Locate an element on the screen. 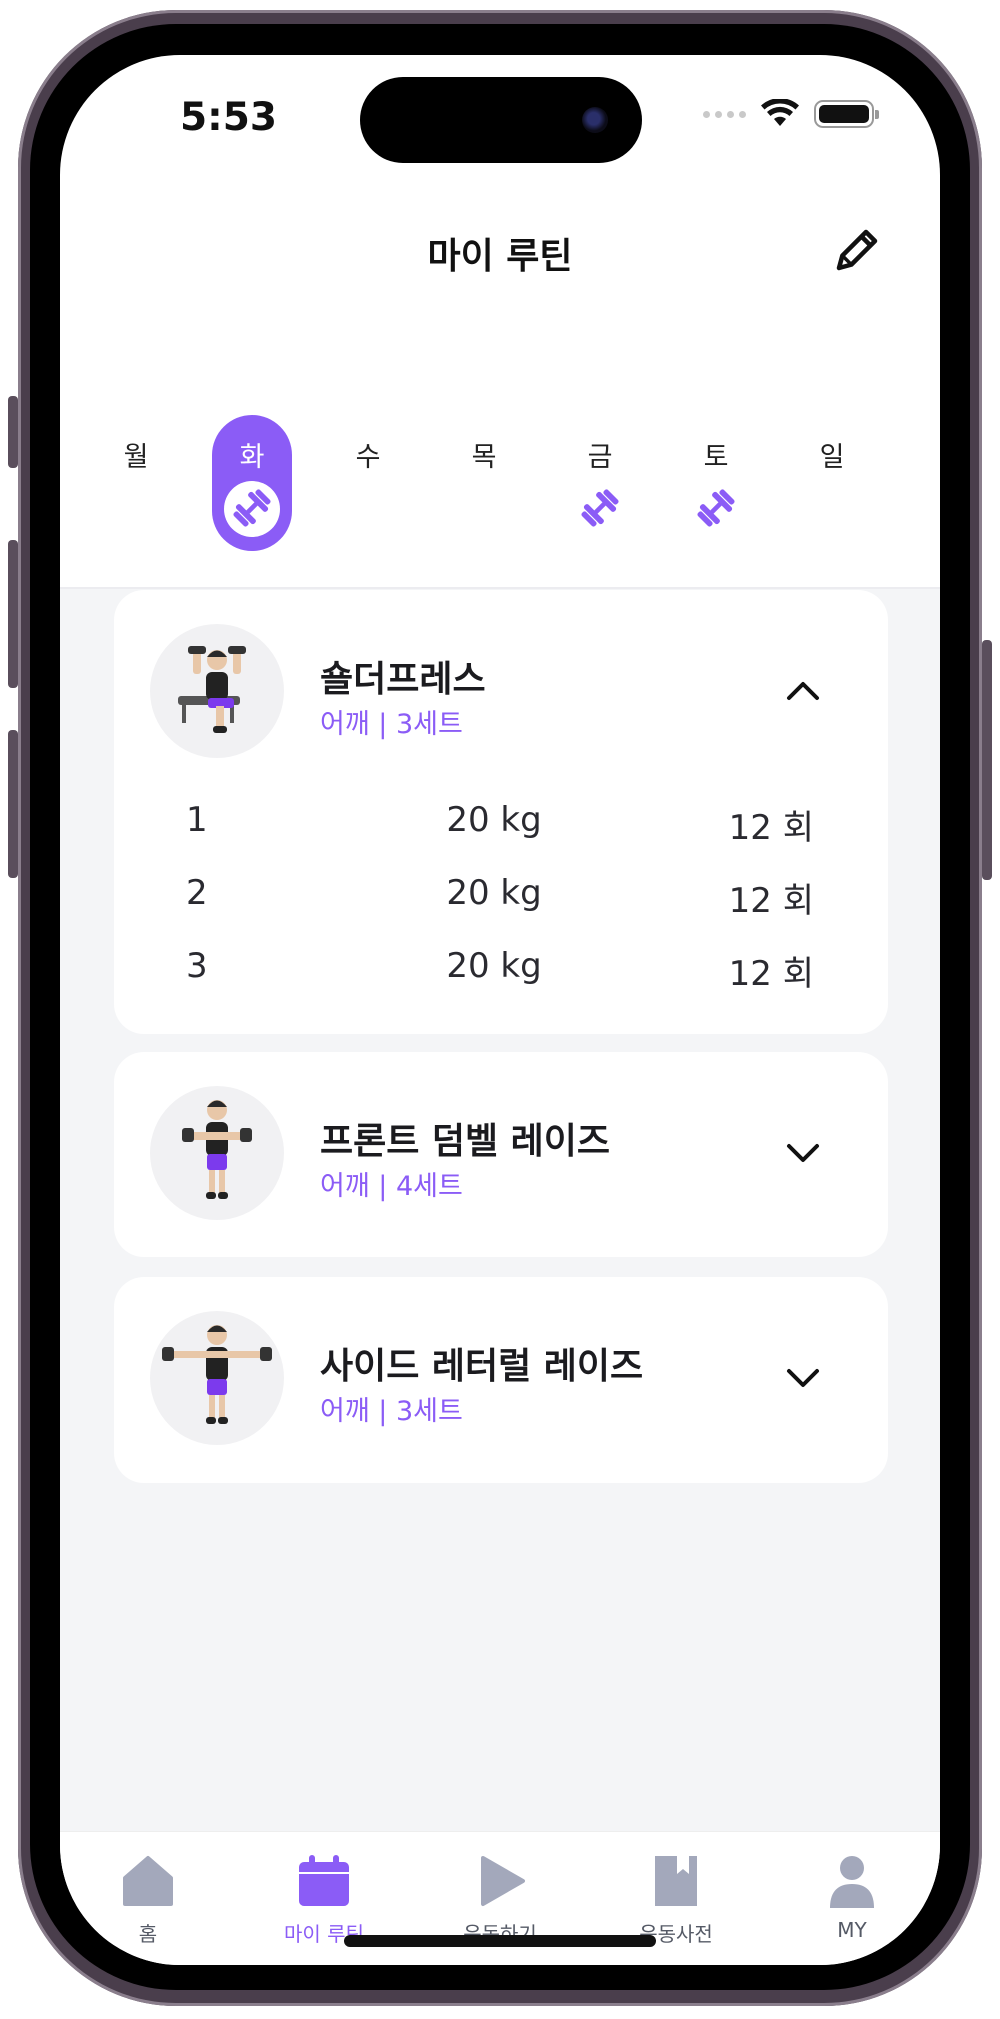 Image resolution: width=1000 pixels, height=2019 pixels. set-row: 2 20 kg 12 회 is located at coordinates (501, 898).